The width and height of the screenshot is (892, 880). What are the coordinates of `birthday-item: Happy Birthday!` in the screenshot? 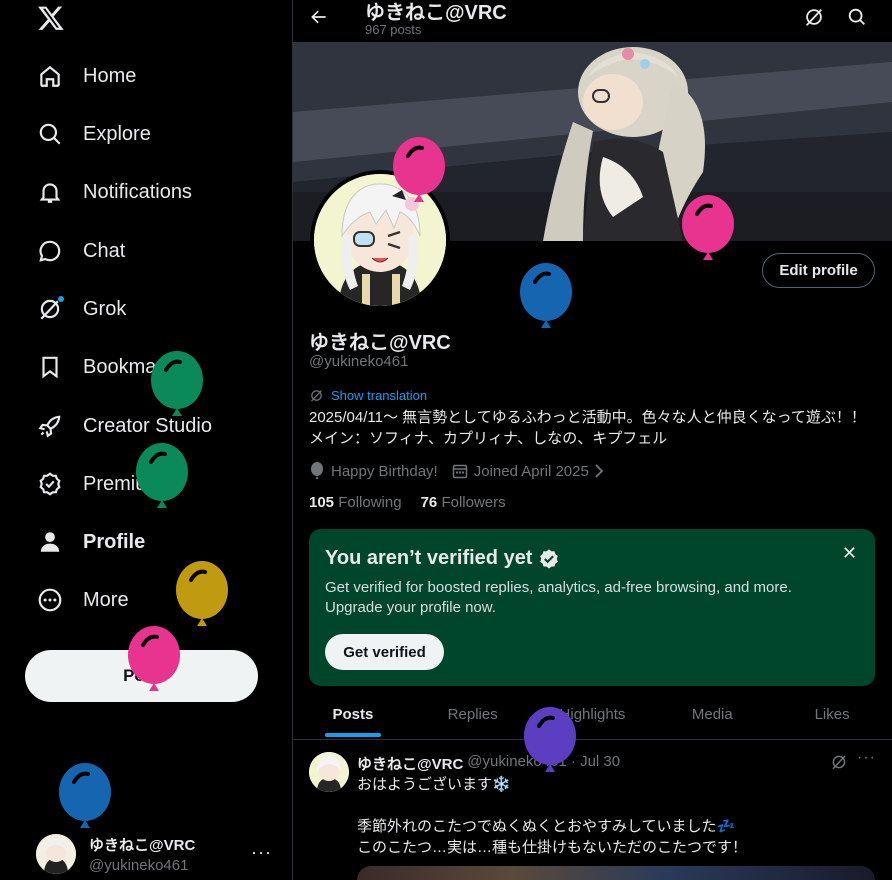 It's located at (373, 471).